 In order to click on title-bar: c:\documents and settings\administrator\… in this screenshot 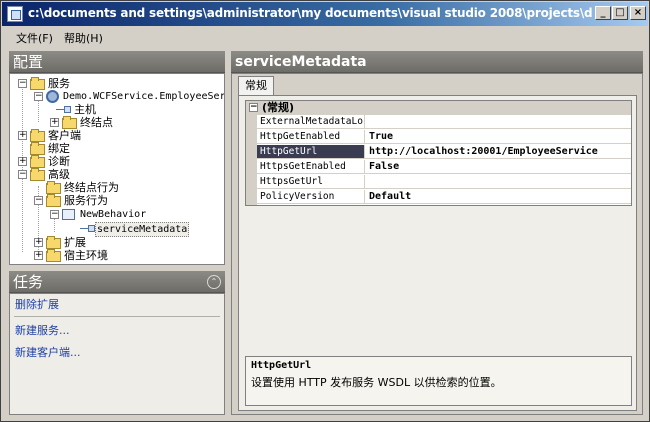, I will do `click(325, 14)`.